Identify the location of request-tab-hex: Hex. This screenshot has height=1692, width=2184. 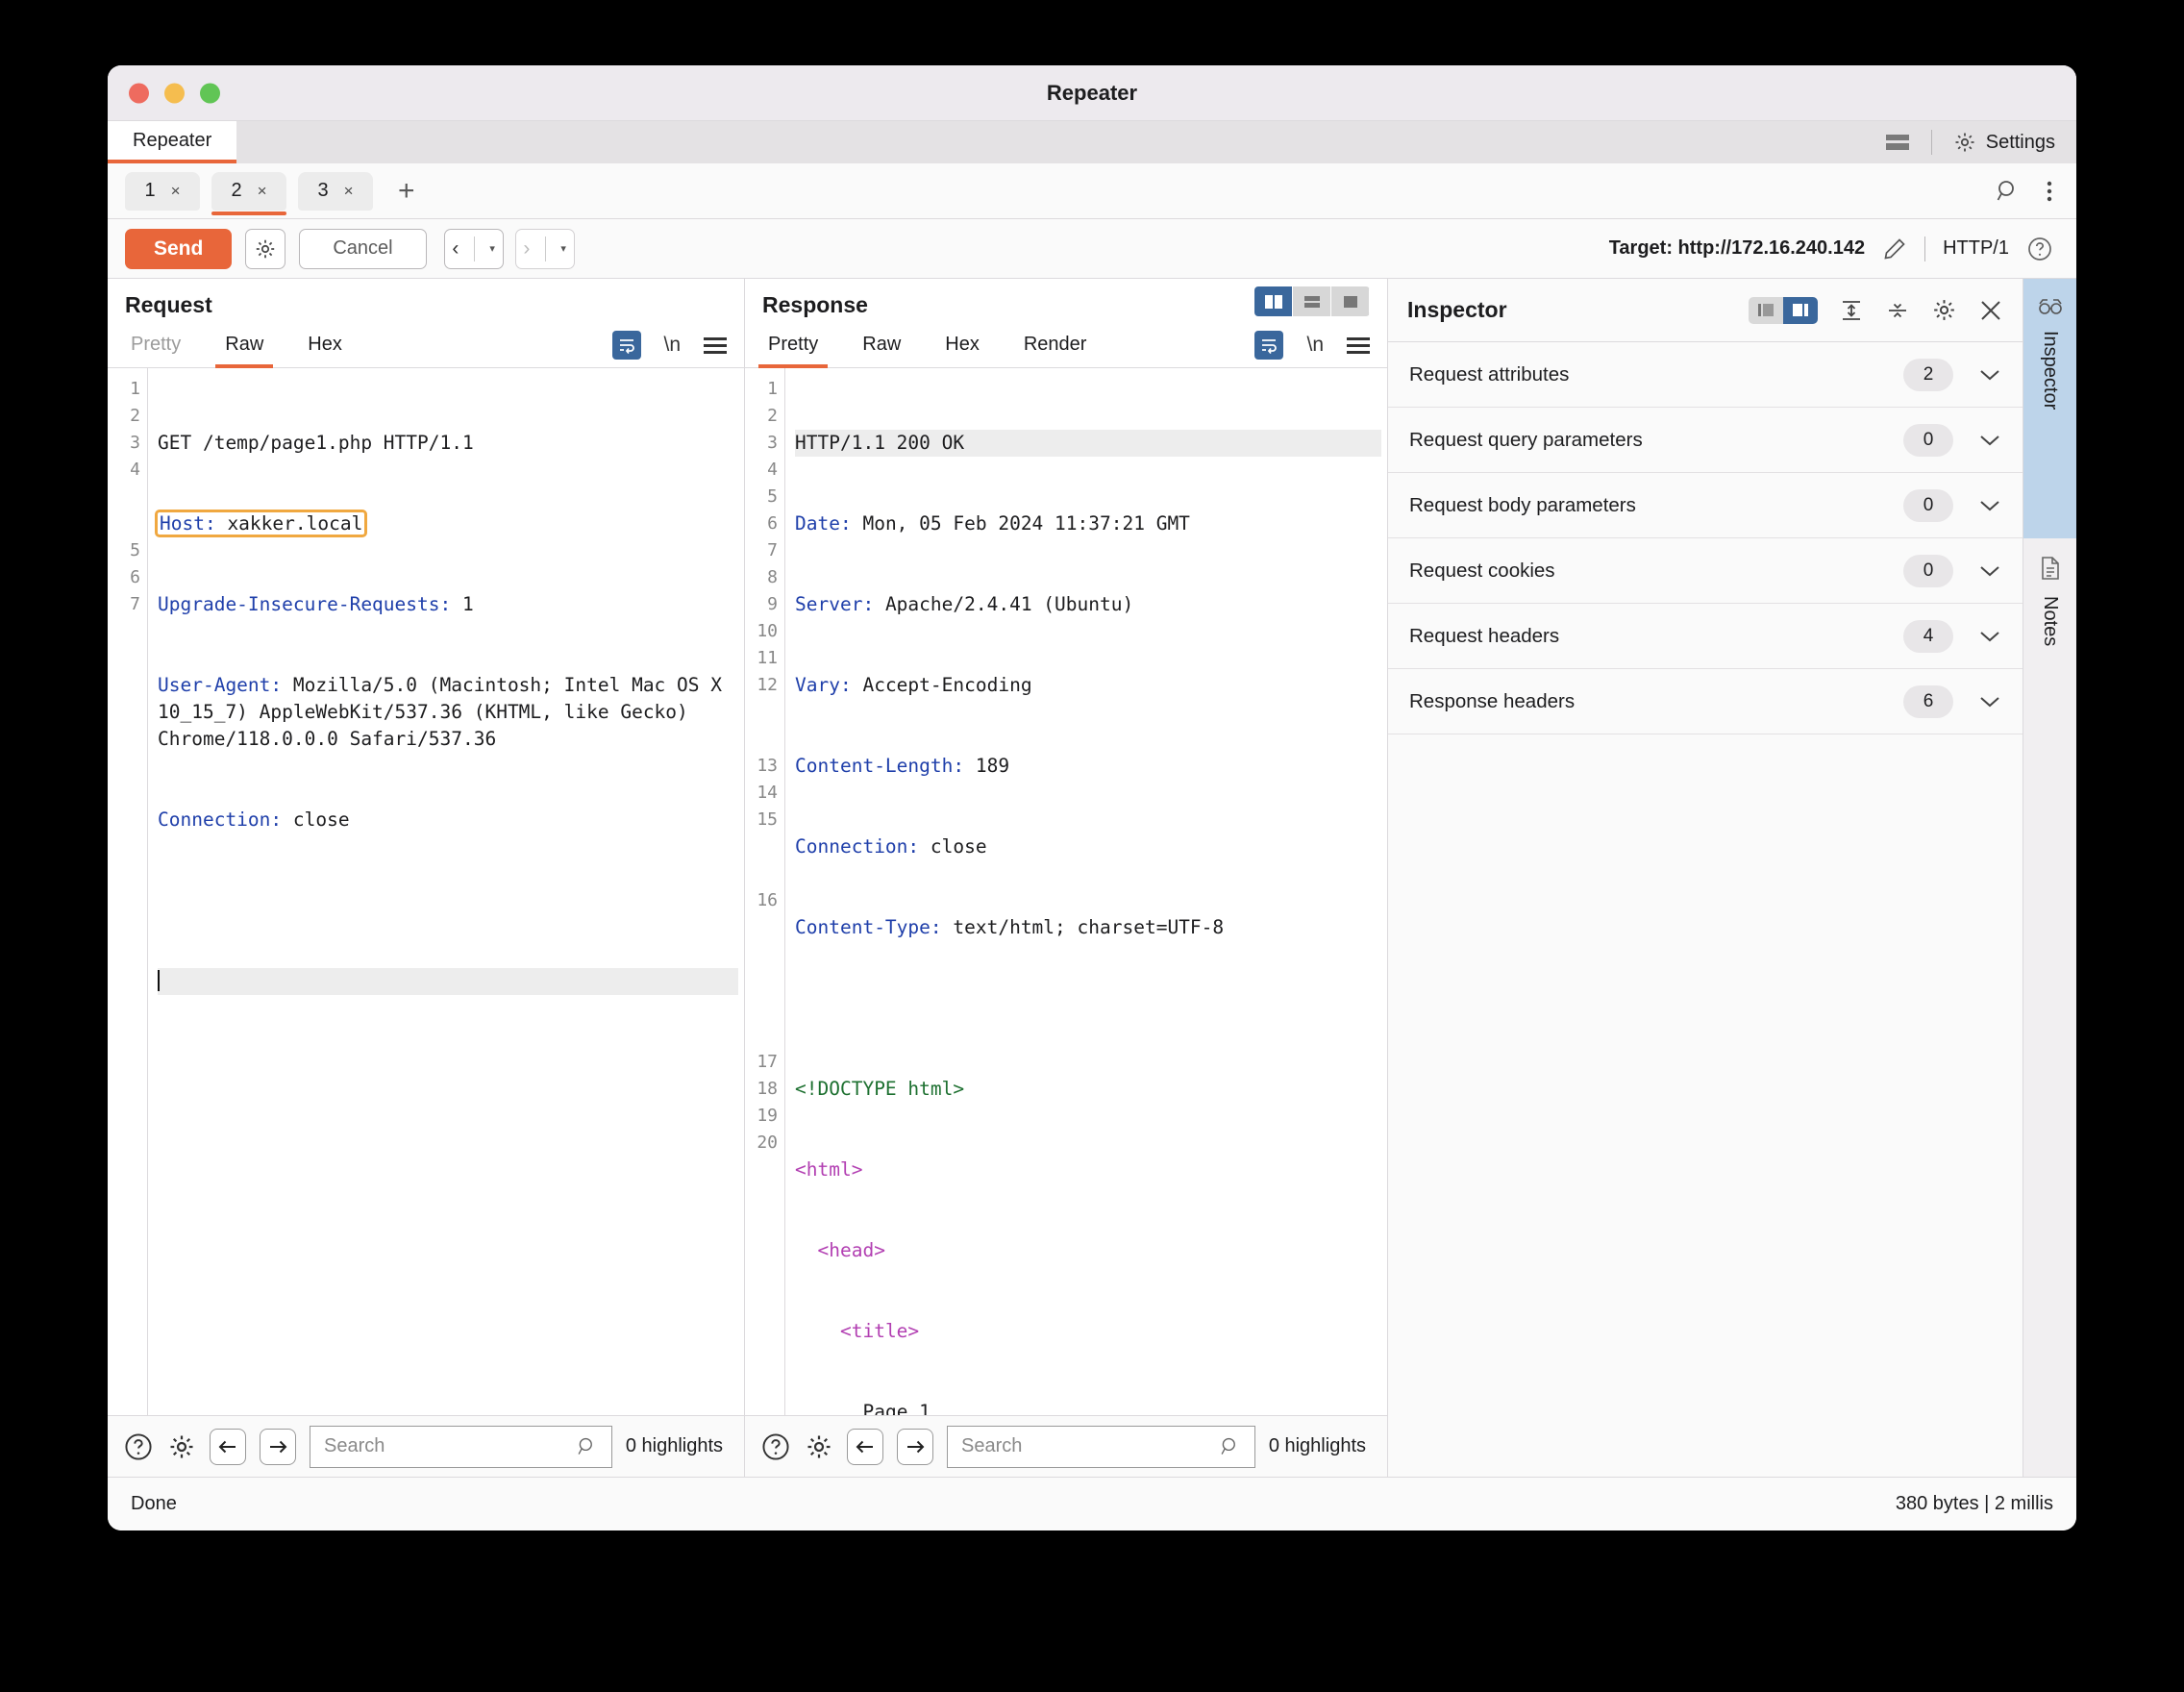
(325, 350).